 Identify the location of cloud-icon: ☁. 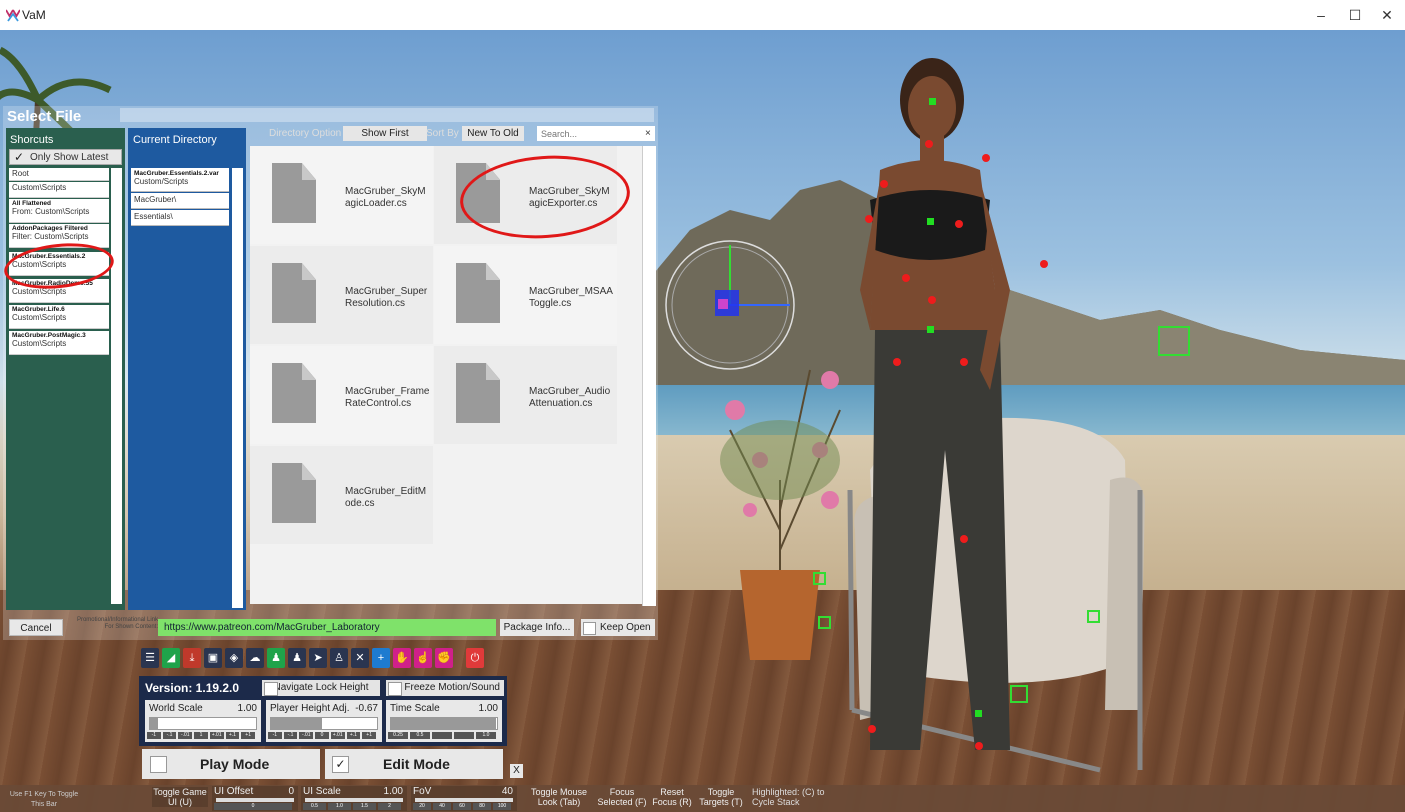
(255, 658).